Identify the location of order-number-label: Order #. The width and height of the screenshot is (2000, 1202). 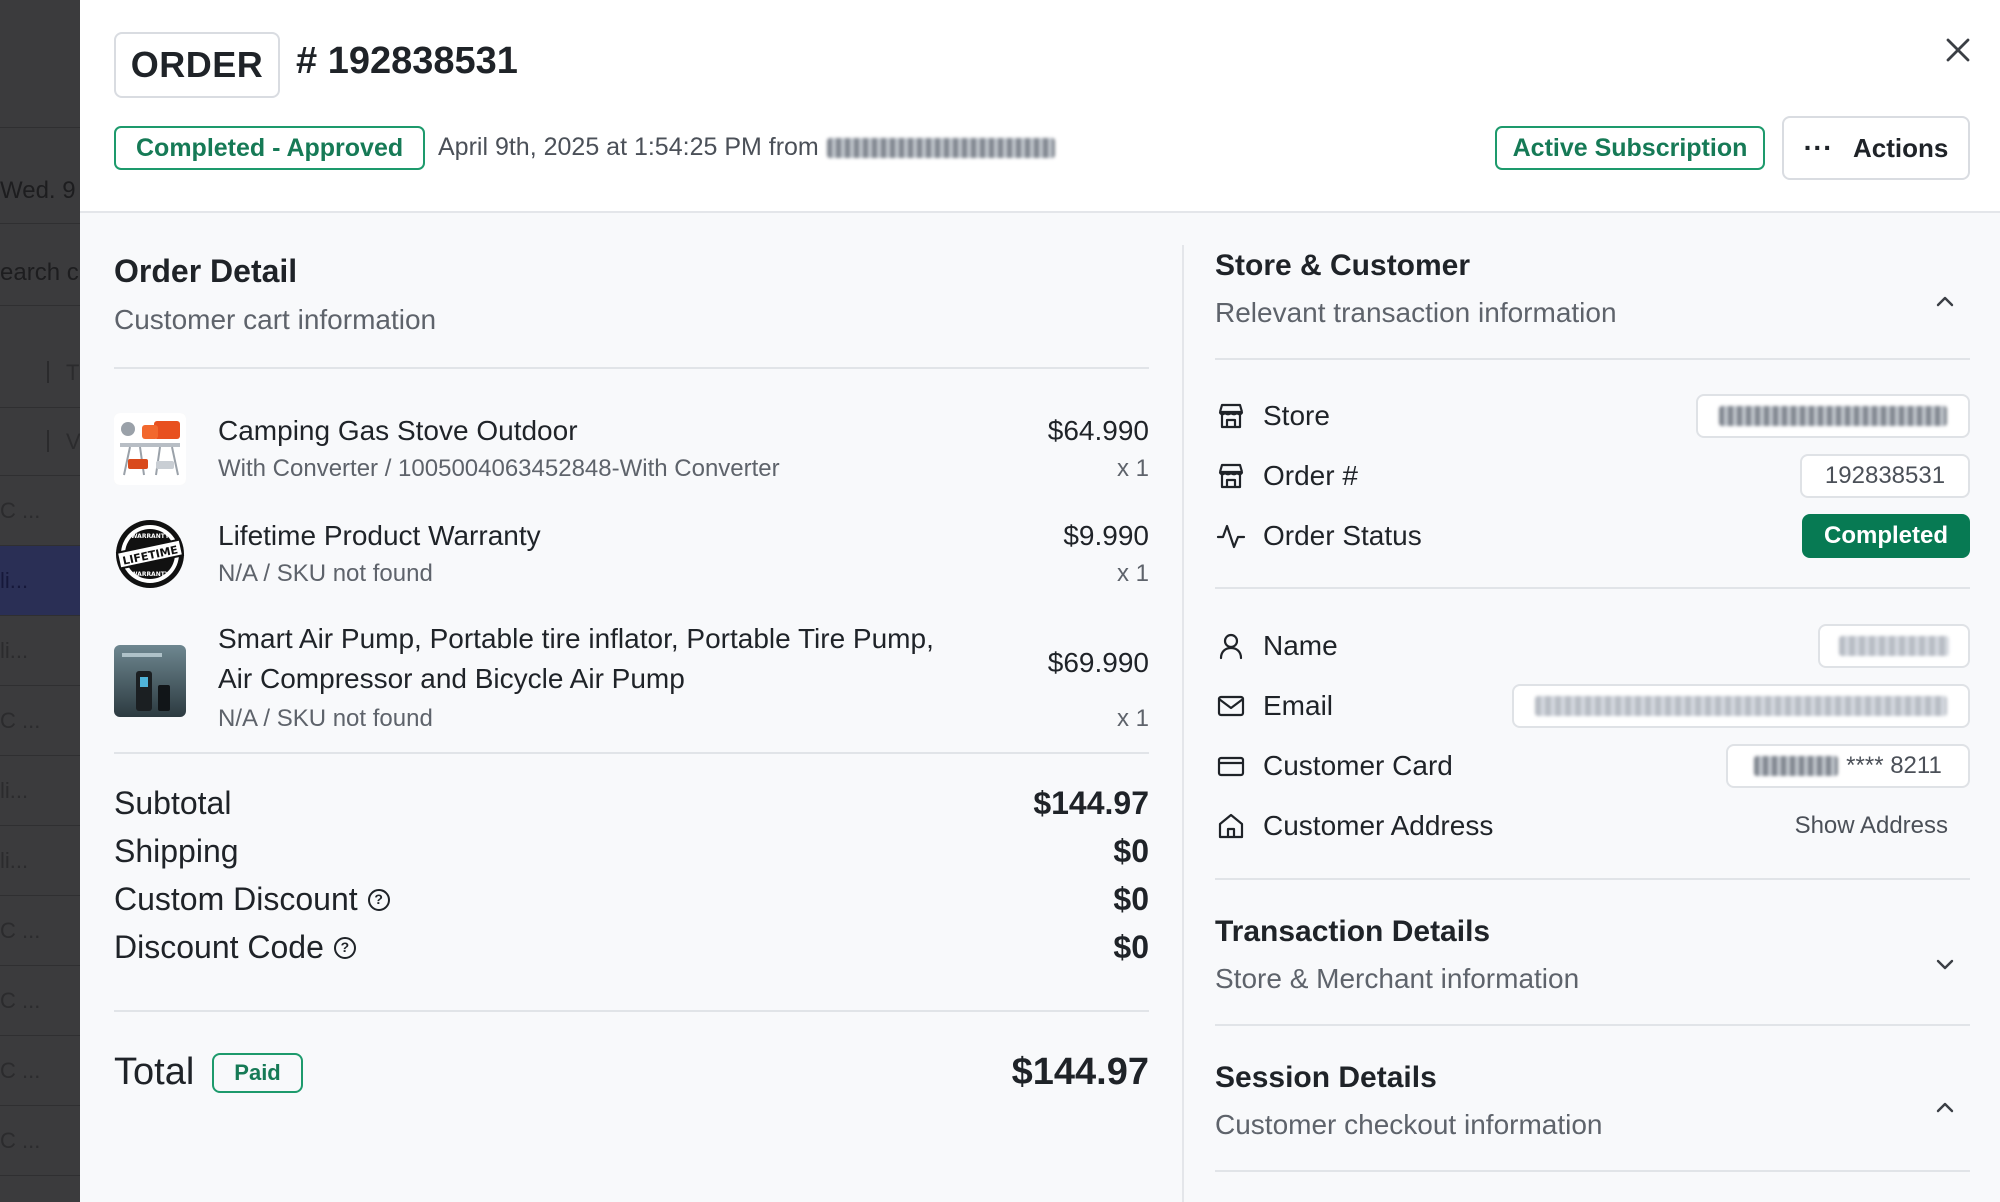
(1310, 475).